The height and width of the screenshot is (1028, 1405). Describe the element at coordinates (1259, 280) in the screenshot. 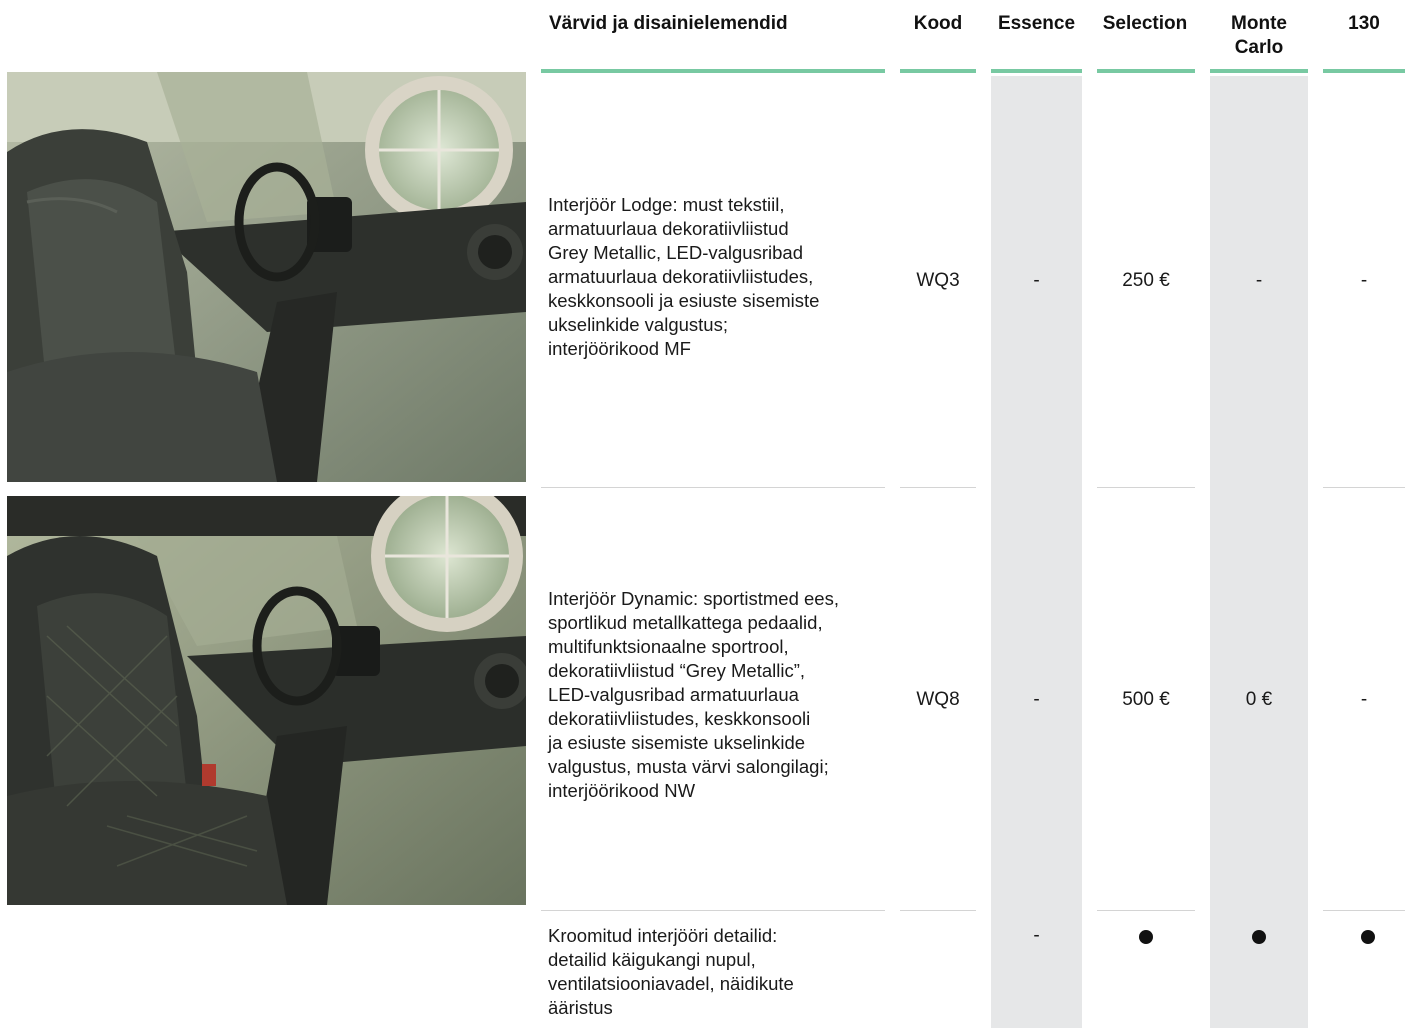

I see `row-1-monte-carlo: -` at that location.